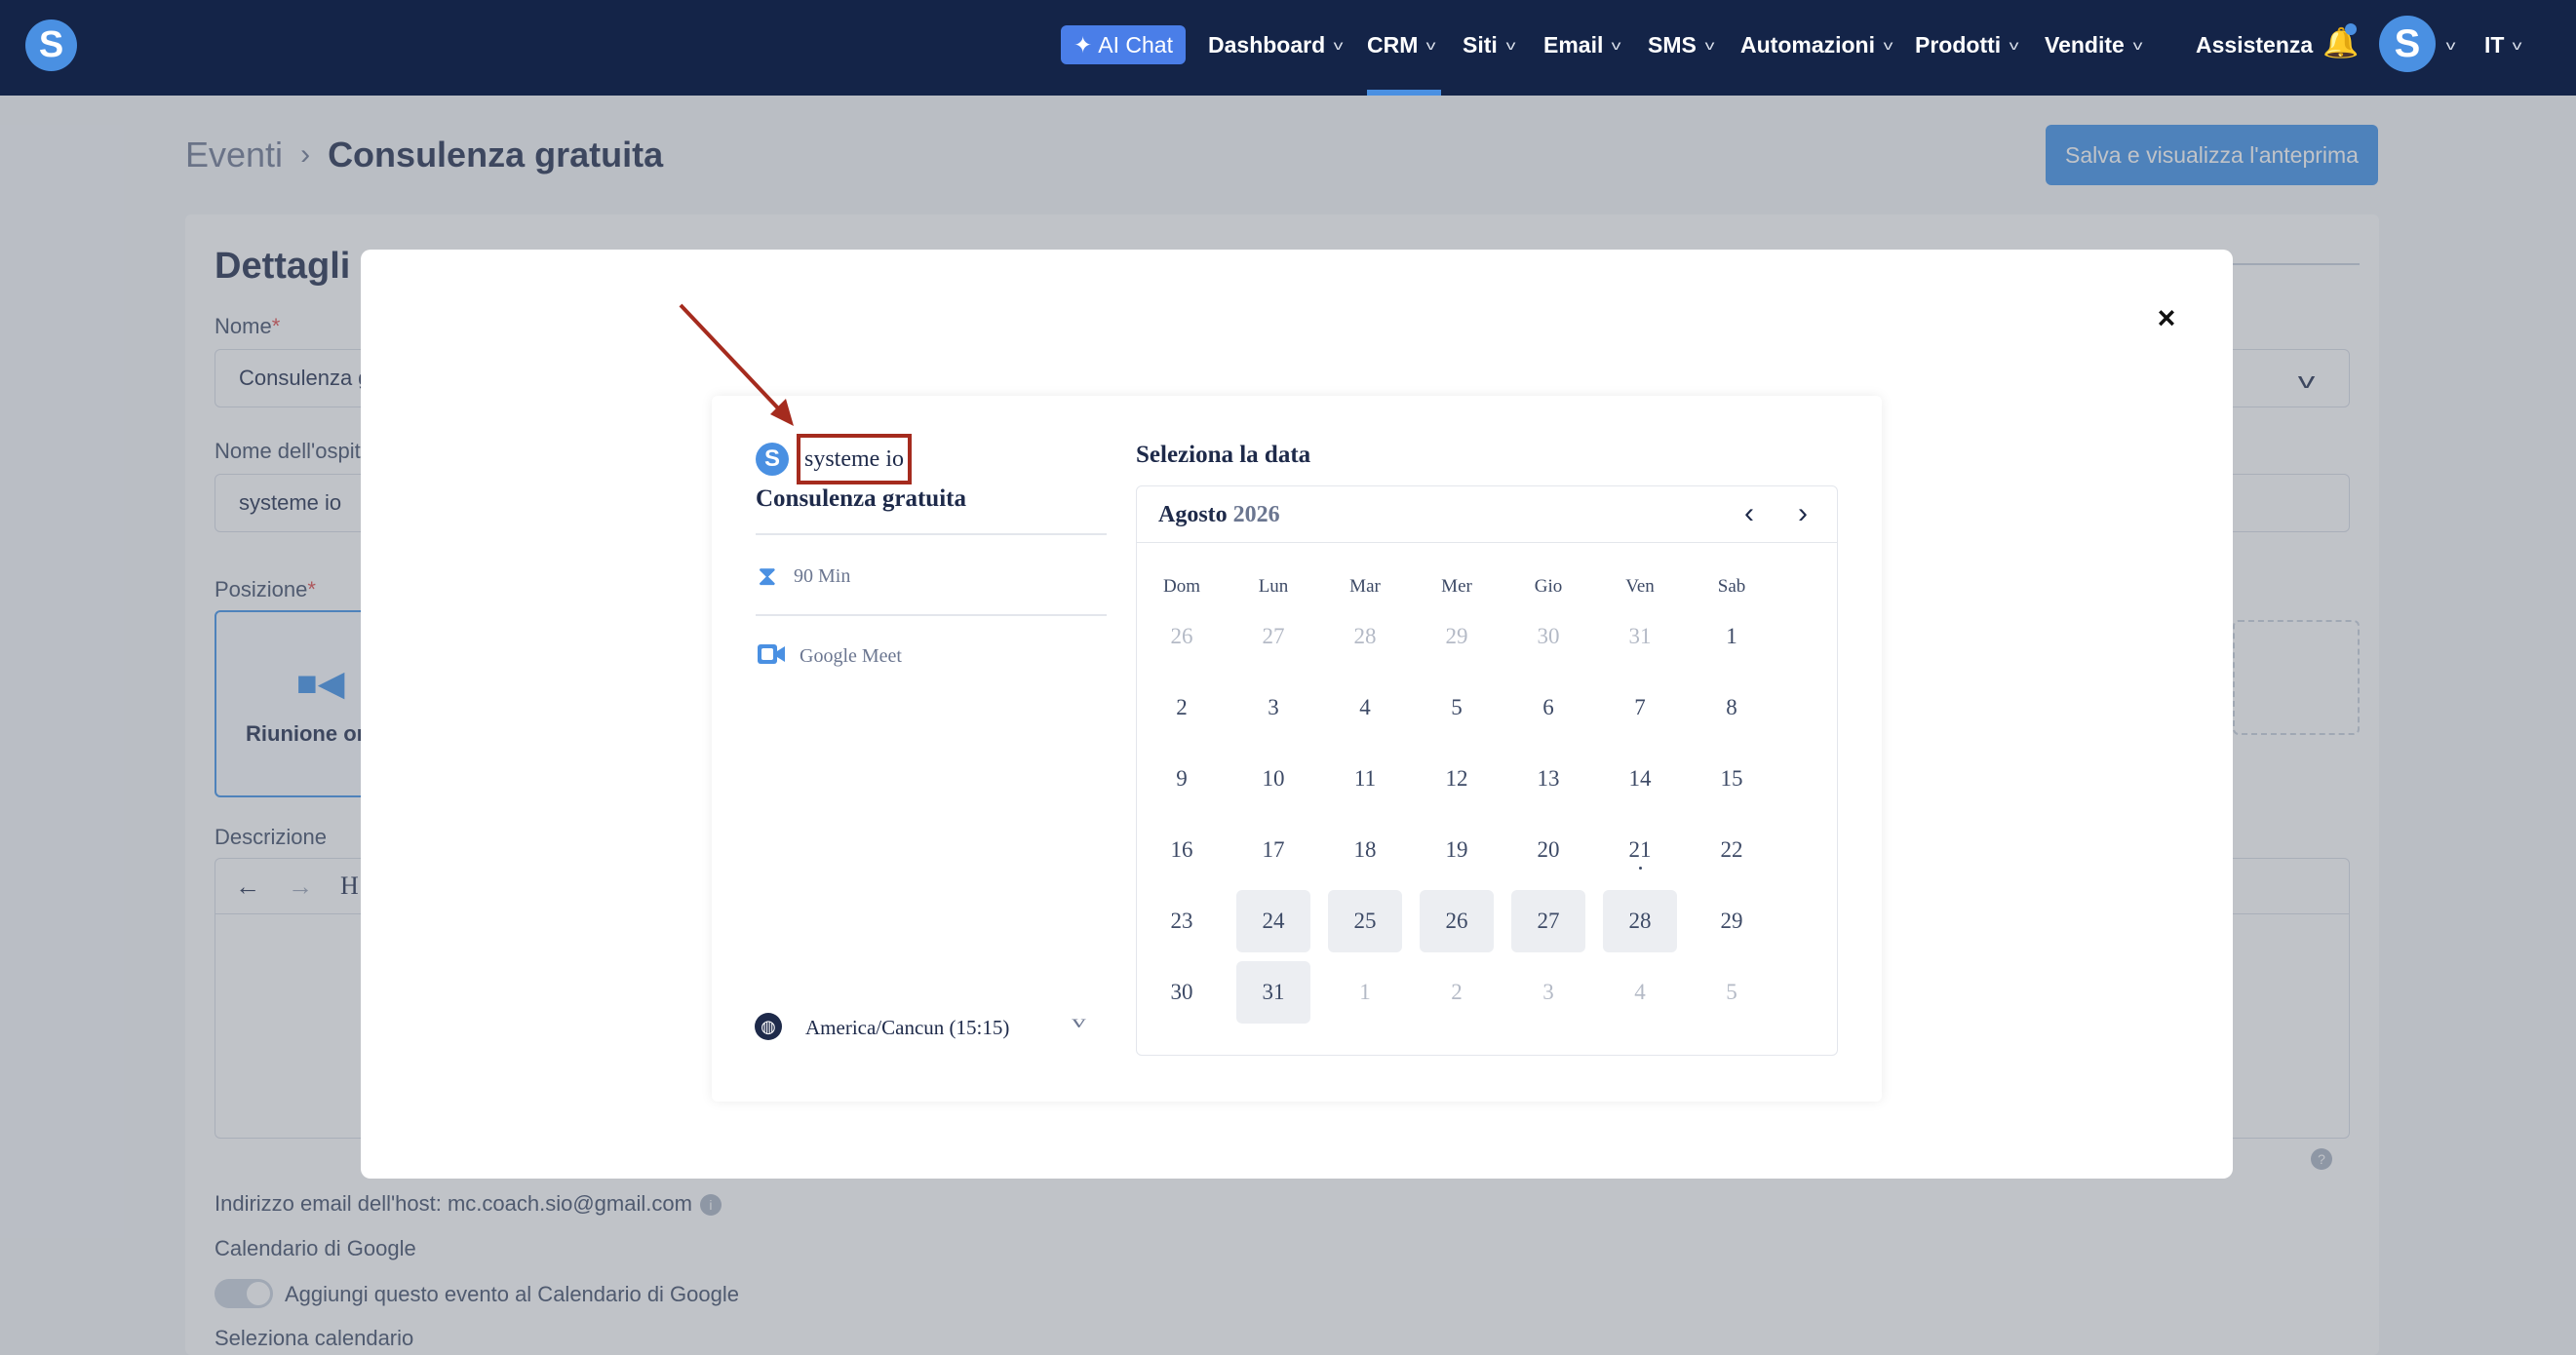 The height and width of the screenshot is (1355, 2576). I want to click on weekday-header: Dom, so click(1181, 587).